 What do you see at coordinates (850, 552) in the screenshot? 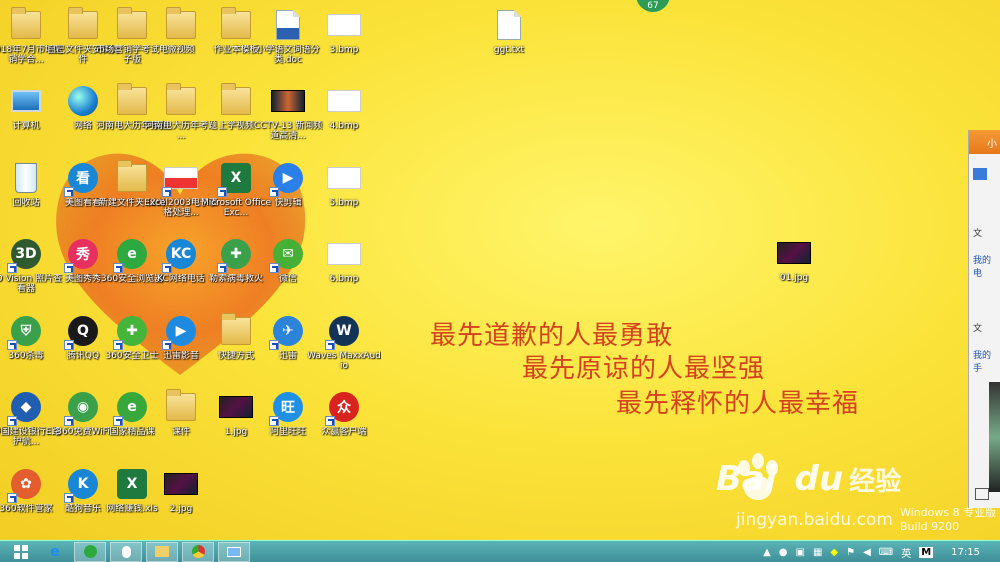
I see `action-center-icon: ⚑` at bounding box center [850, 552].